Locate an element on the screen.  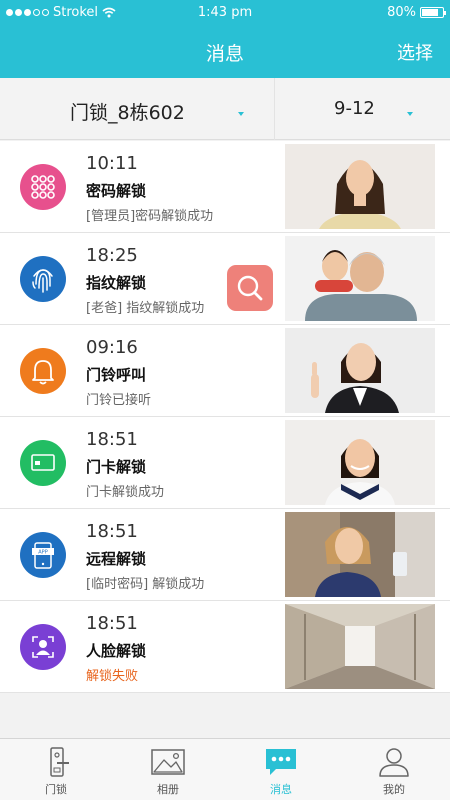
device-dropdown: 门锁_8栋602 is located at coordinates (137, 109).